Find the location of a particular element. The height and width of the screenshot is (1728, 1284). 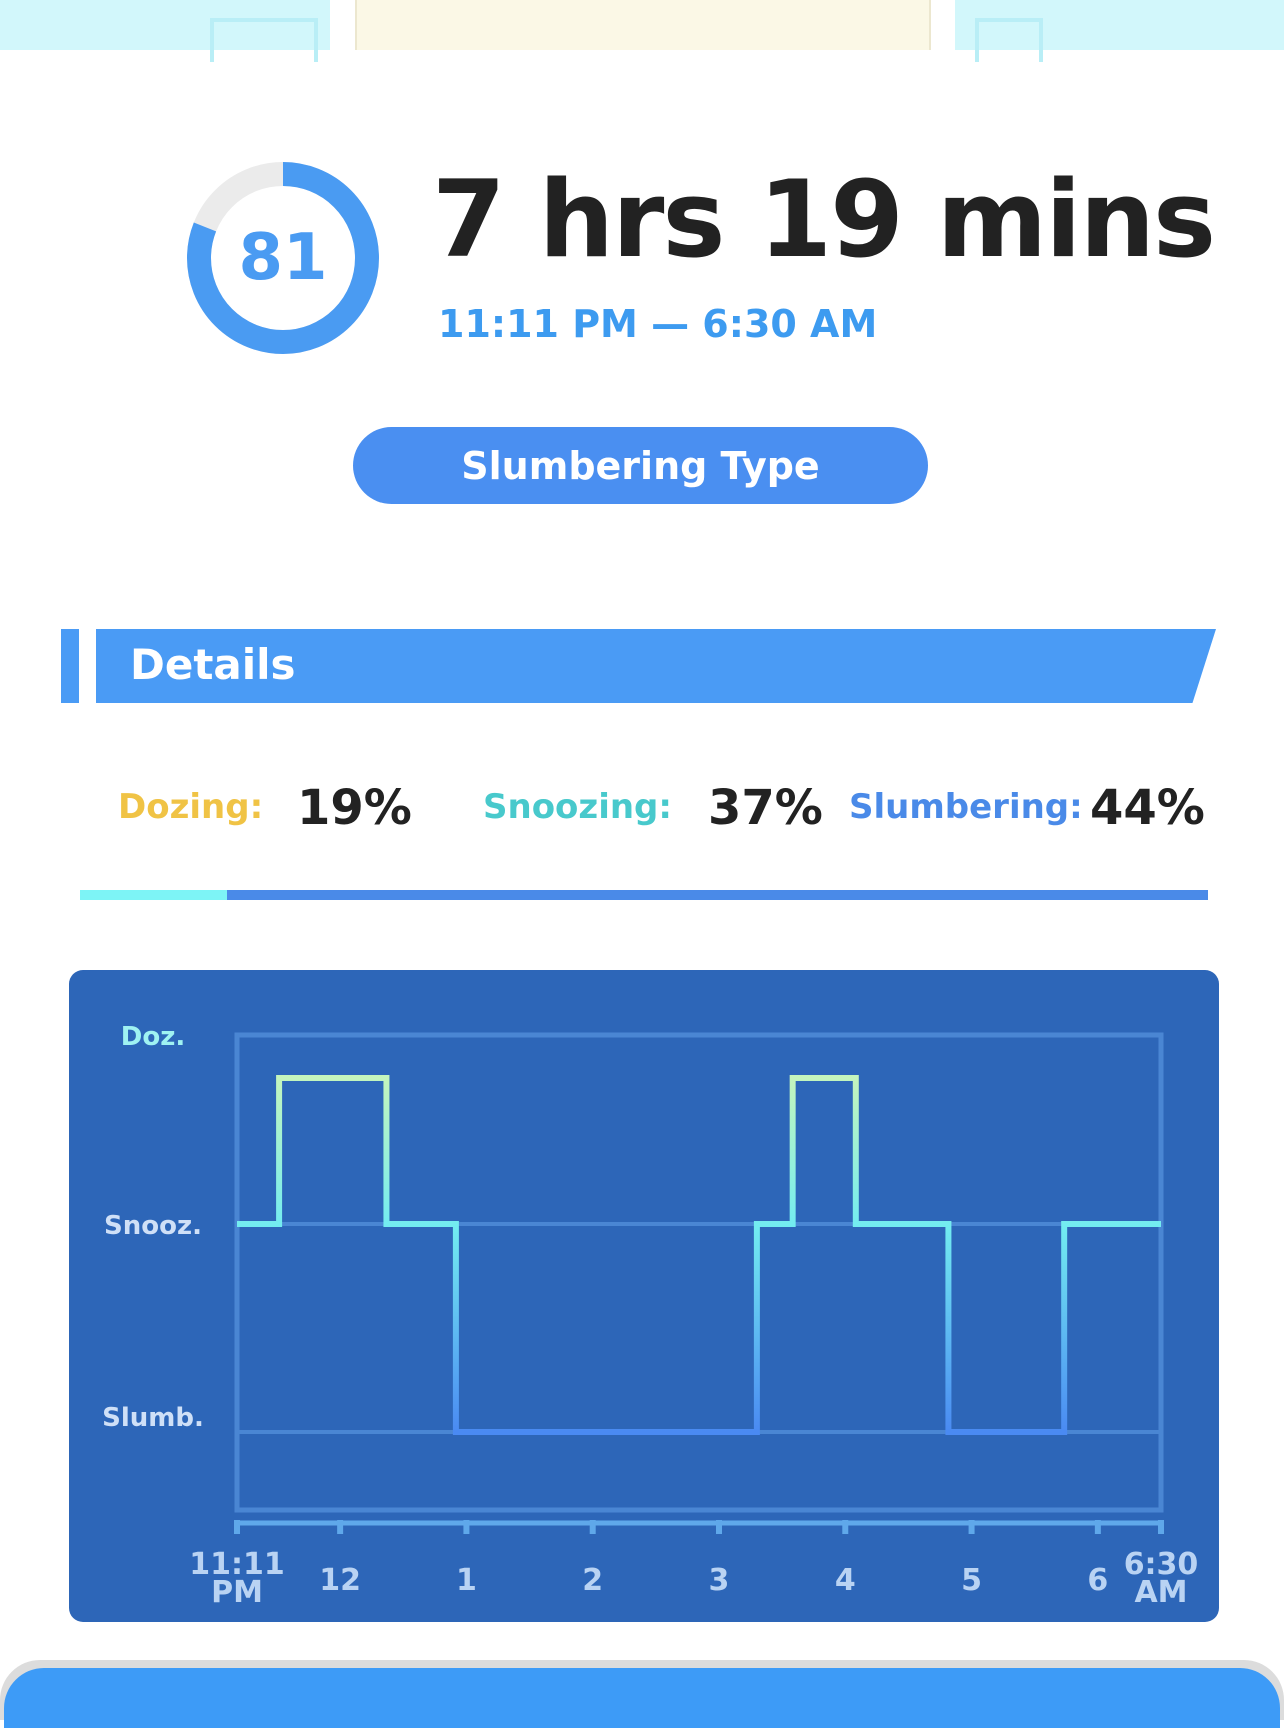

sleep-score-ring: 81 is located at coordinates (283, 258).